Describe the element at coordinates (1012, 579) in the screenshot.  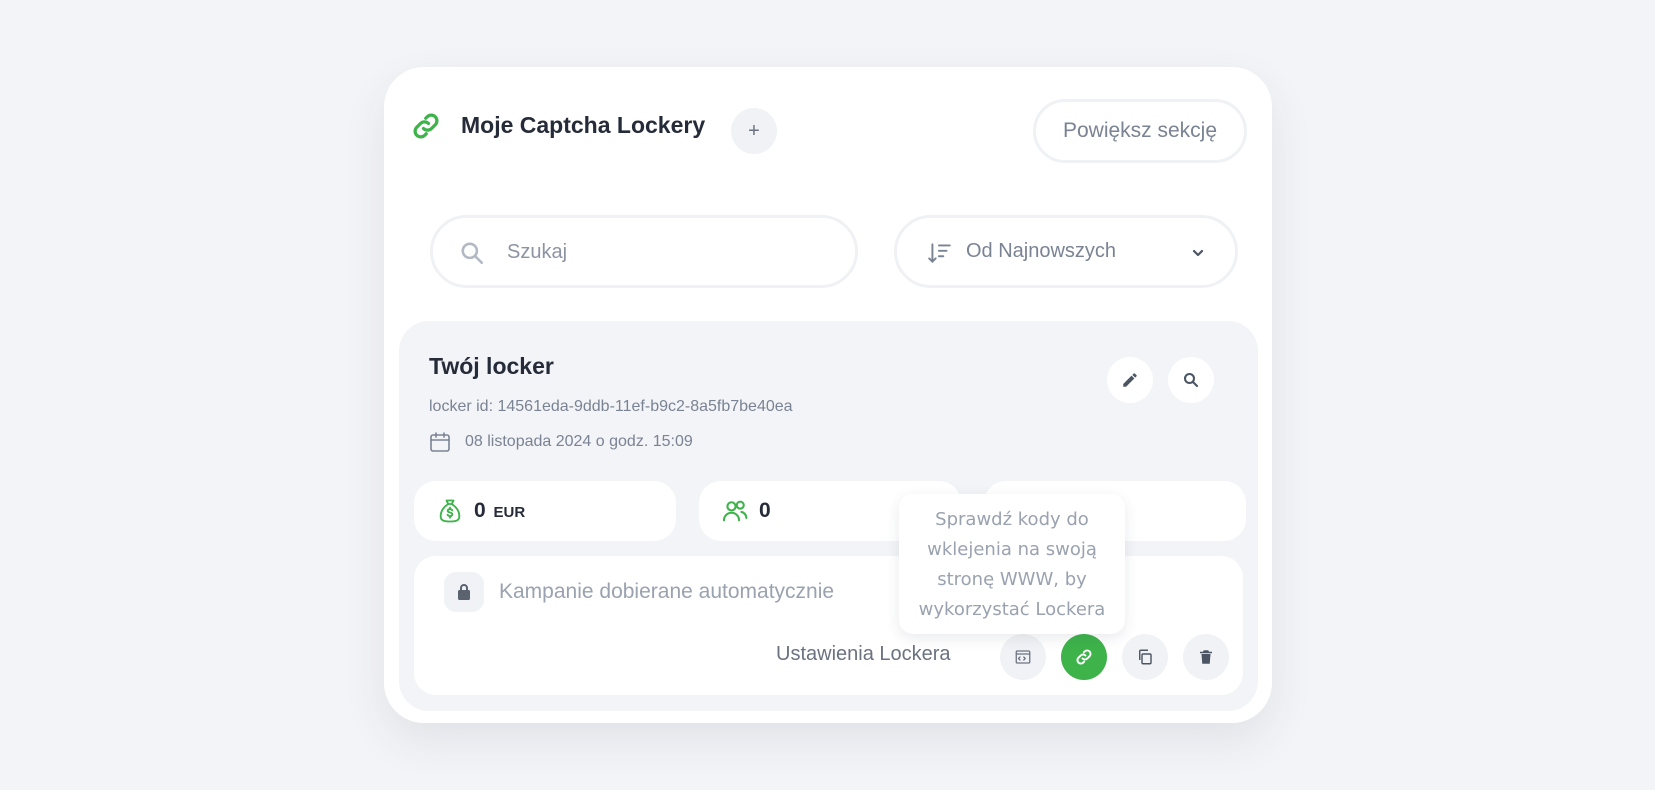
I see `tooltip-line: stronę WWW, by` at that location.